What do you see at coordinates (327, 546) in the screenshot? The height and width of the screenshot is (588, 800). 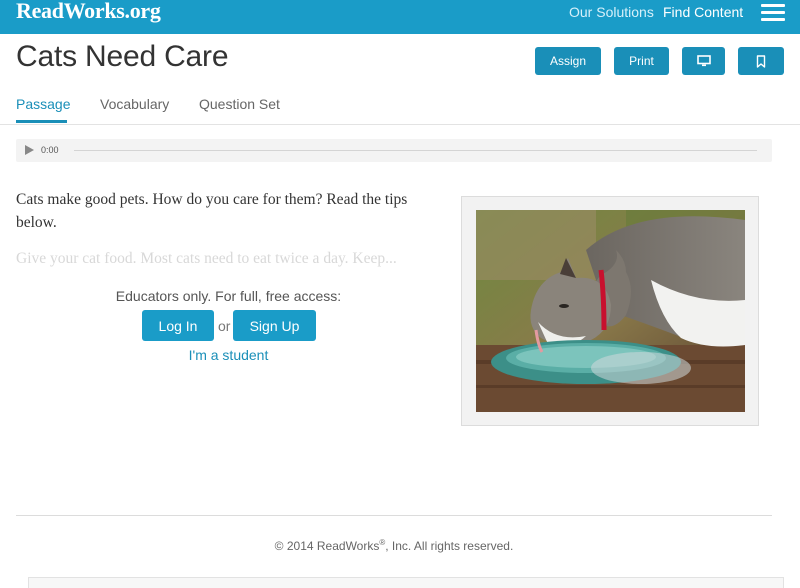 I see `copyright-prefix: © 2014 ReadWorks` at bounding box center [327, 546].